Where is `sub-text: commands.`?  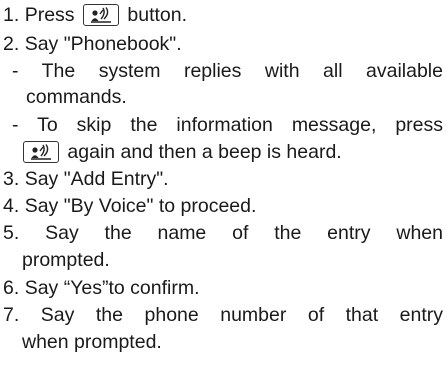 sub-text: commands. is located at coordinates (76, 97).